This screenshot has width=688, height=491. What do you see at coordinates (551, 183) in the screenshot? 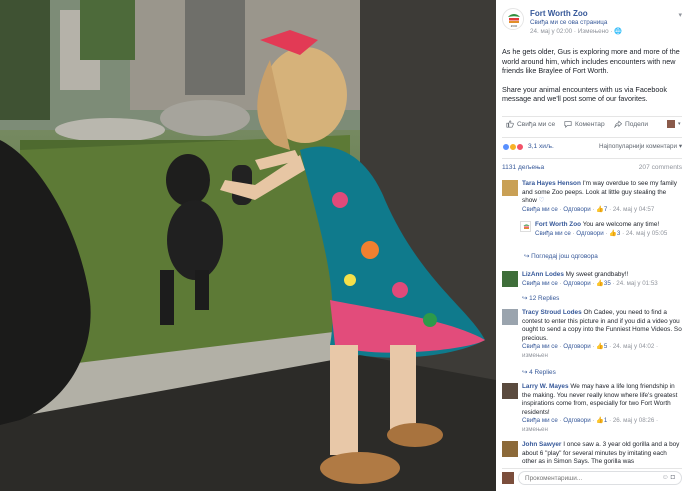
I see `commenter-name: Tara Hayes Henson` at bounding box center [551, 183].